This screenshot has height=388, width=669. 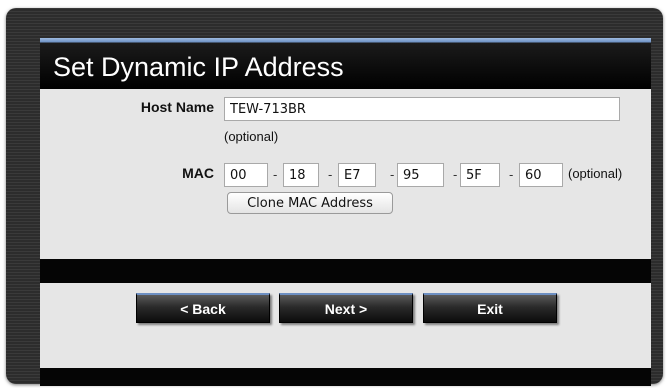 I want to click on title-bar: Set Dynamic IP Address, so click(x=345, y=63).